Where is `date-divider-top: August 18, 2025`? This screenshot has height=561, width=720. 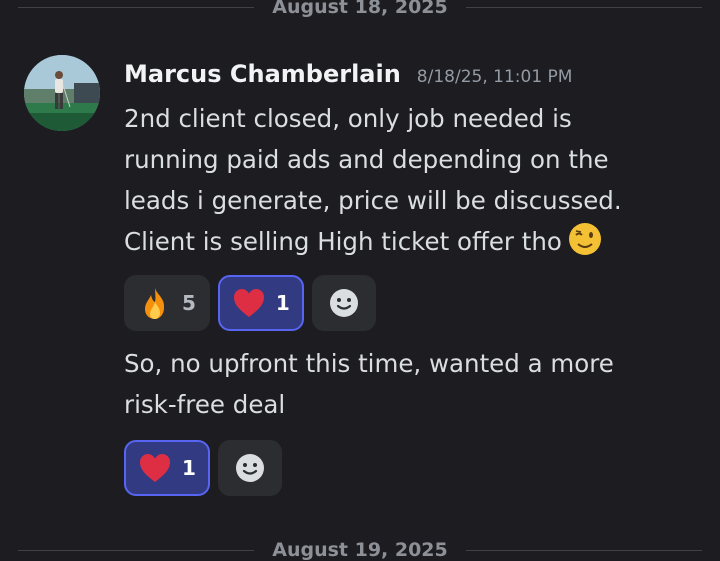
date-divider-top: August 18, 2025 is located at coordinates (360, 9).